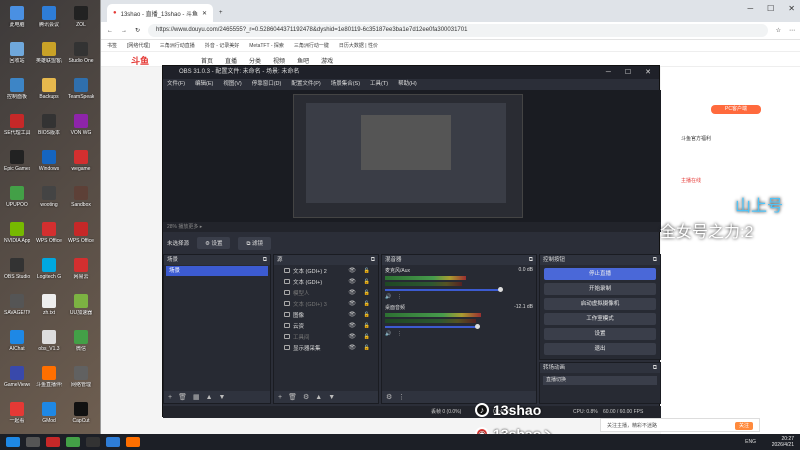 The image size is (800, 450). What do you see at coordinates (750, 442) in the screenshot?
I see `language-indicator: ENG` at bounding box center [750, 442].